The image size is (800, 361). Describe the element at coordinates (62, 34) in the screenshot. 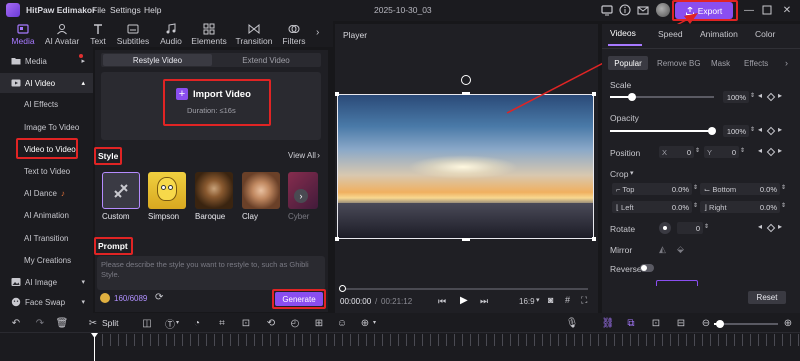

I see `tool-ai-avatar: AI Avatar` at that location.